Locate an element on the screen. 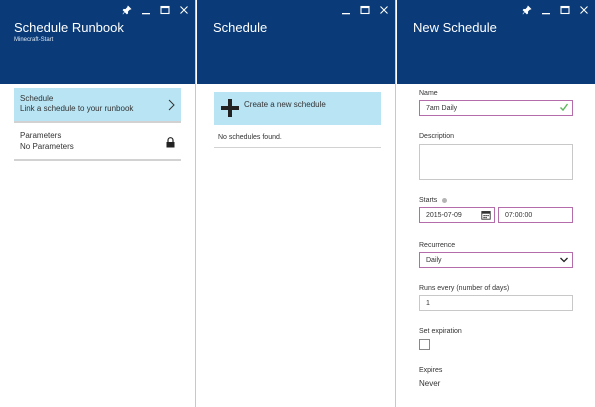 This screenshot has height=407, width=595. schedule-item: Schedule Link a schedule to your runbook is located at coordinates (97, 105).